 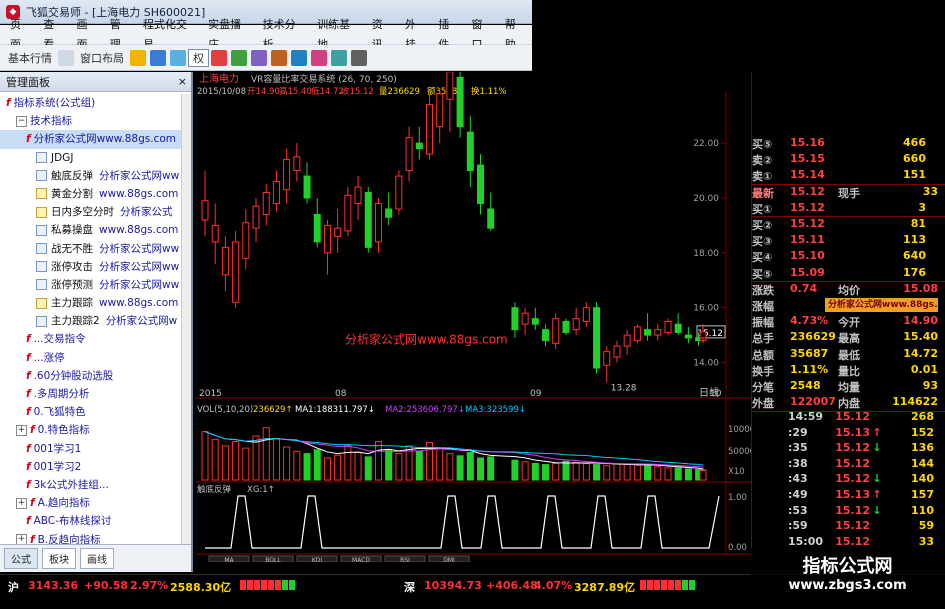 I want to click on tree-item: + f B.反趋向指标, so click(x=90, y=537).